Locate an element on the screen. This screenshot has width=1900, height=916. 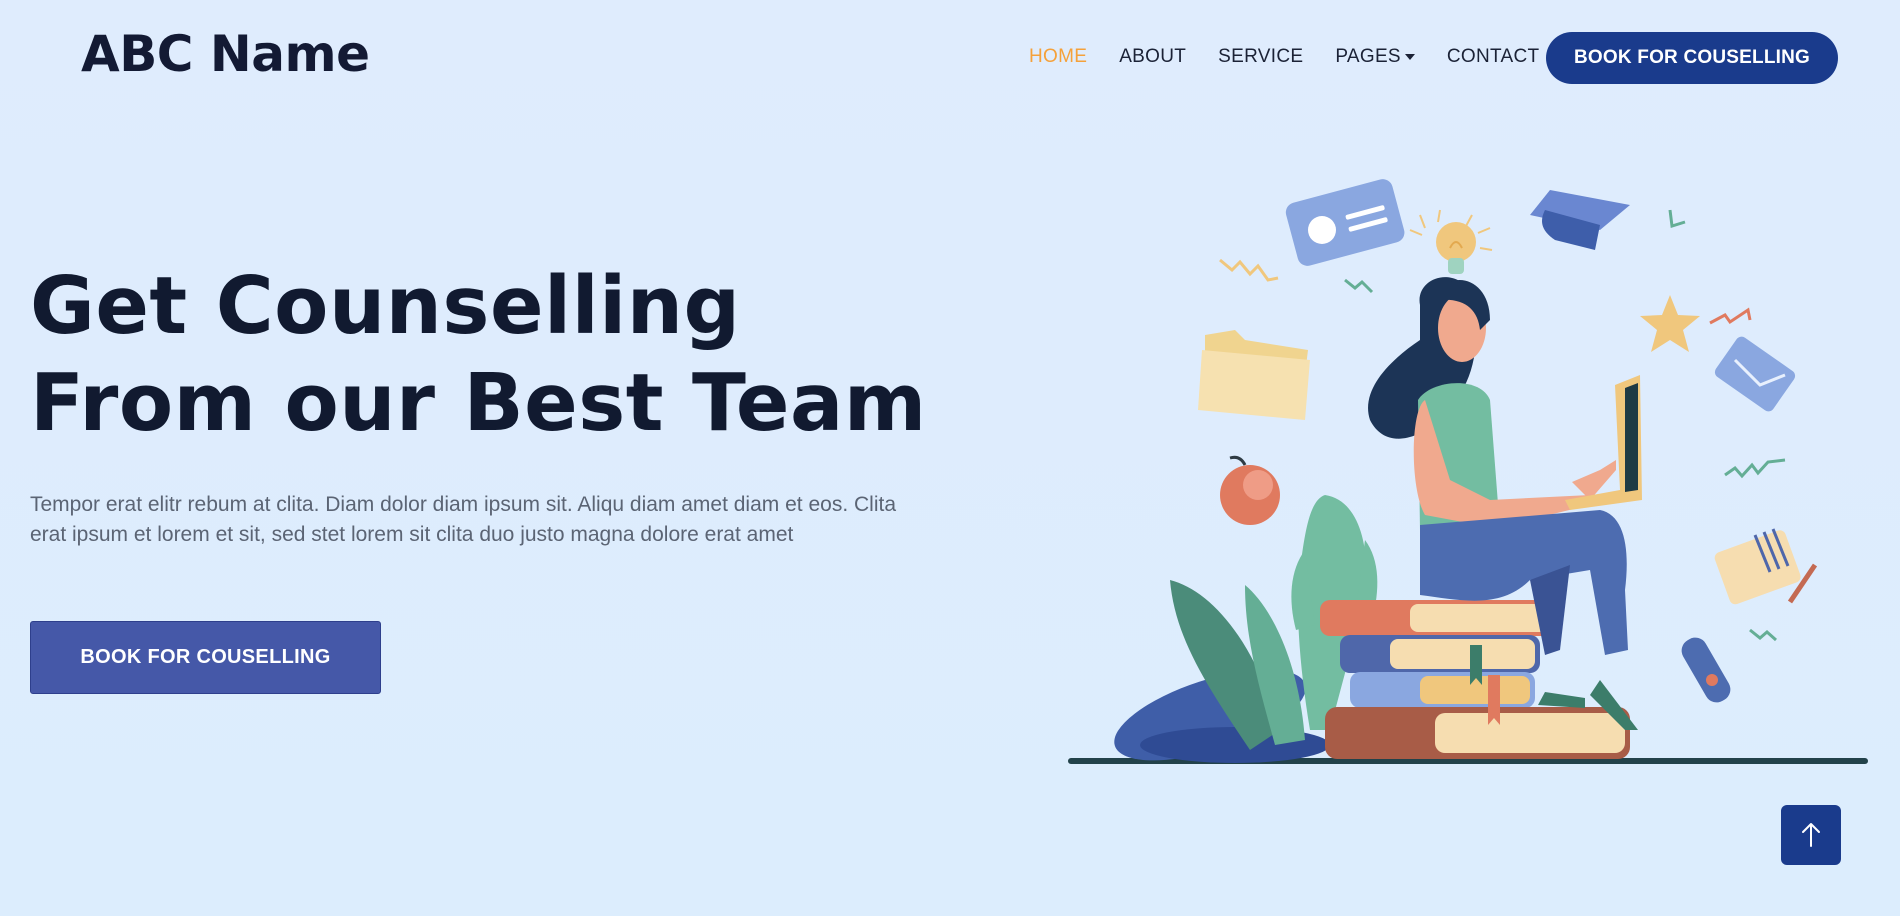
lightbulb-icon is located at coordinates (1456, 248).